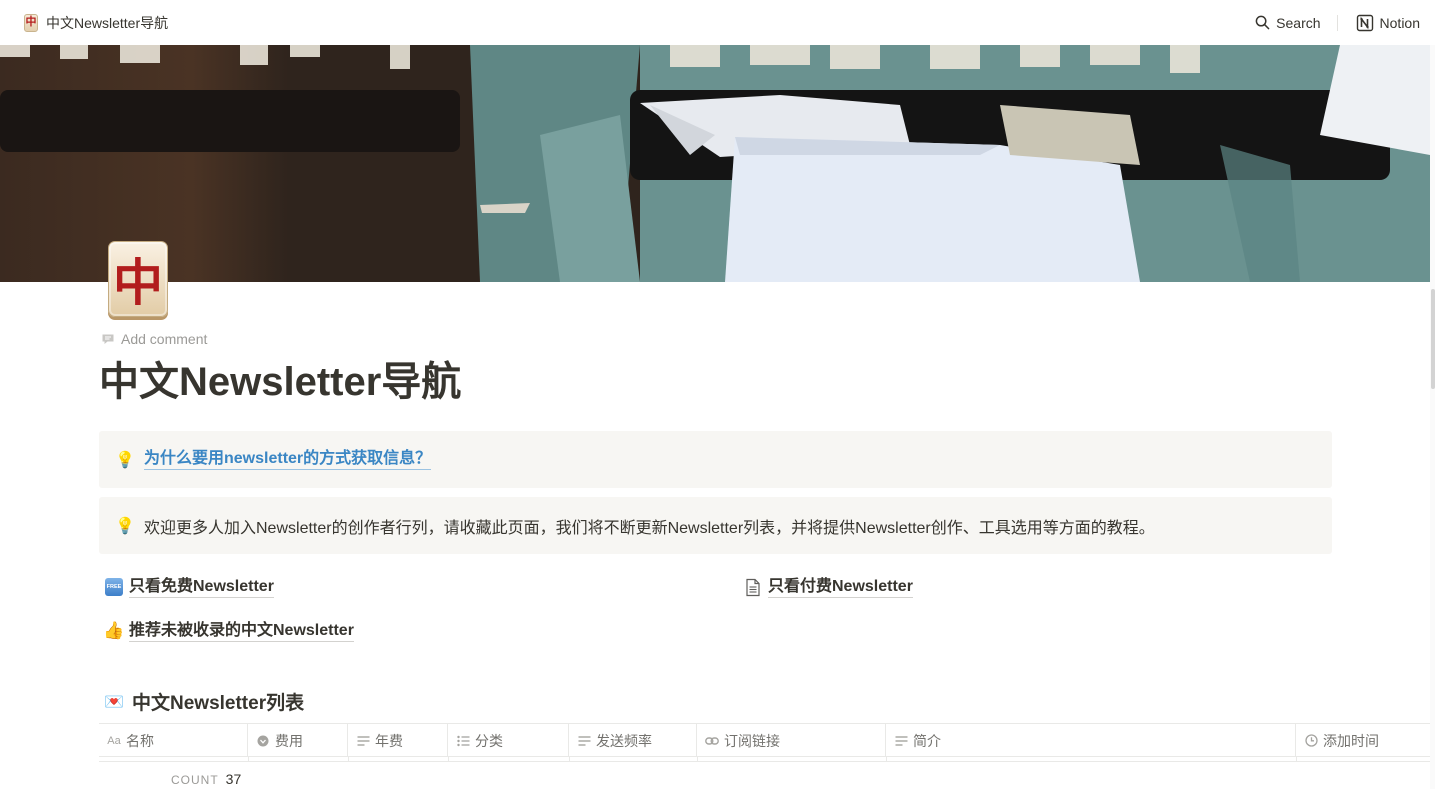 Image resolution: width=1435 pixels, height=789 pixels. I want to click on add-comment-label: Add comment, so click(164, 339).